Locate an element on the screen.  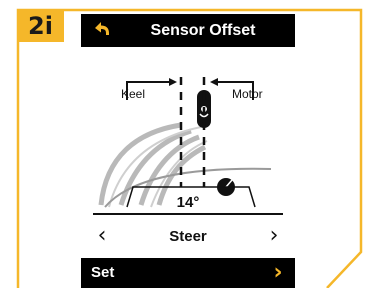
mode-selector: ‹ Steer › is located at coordinates (188, 237).